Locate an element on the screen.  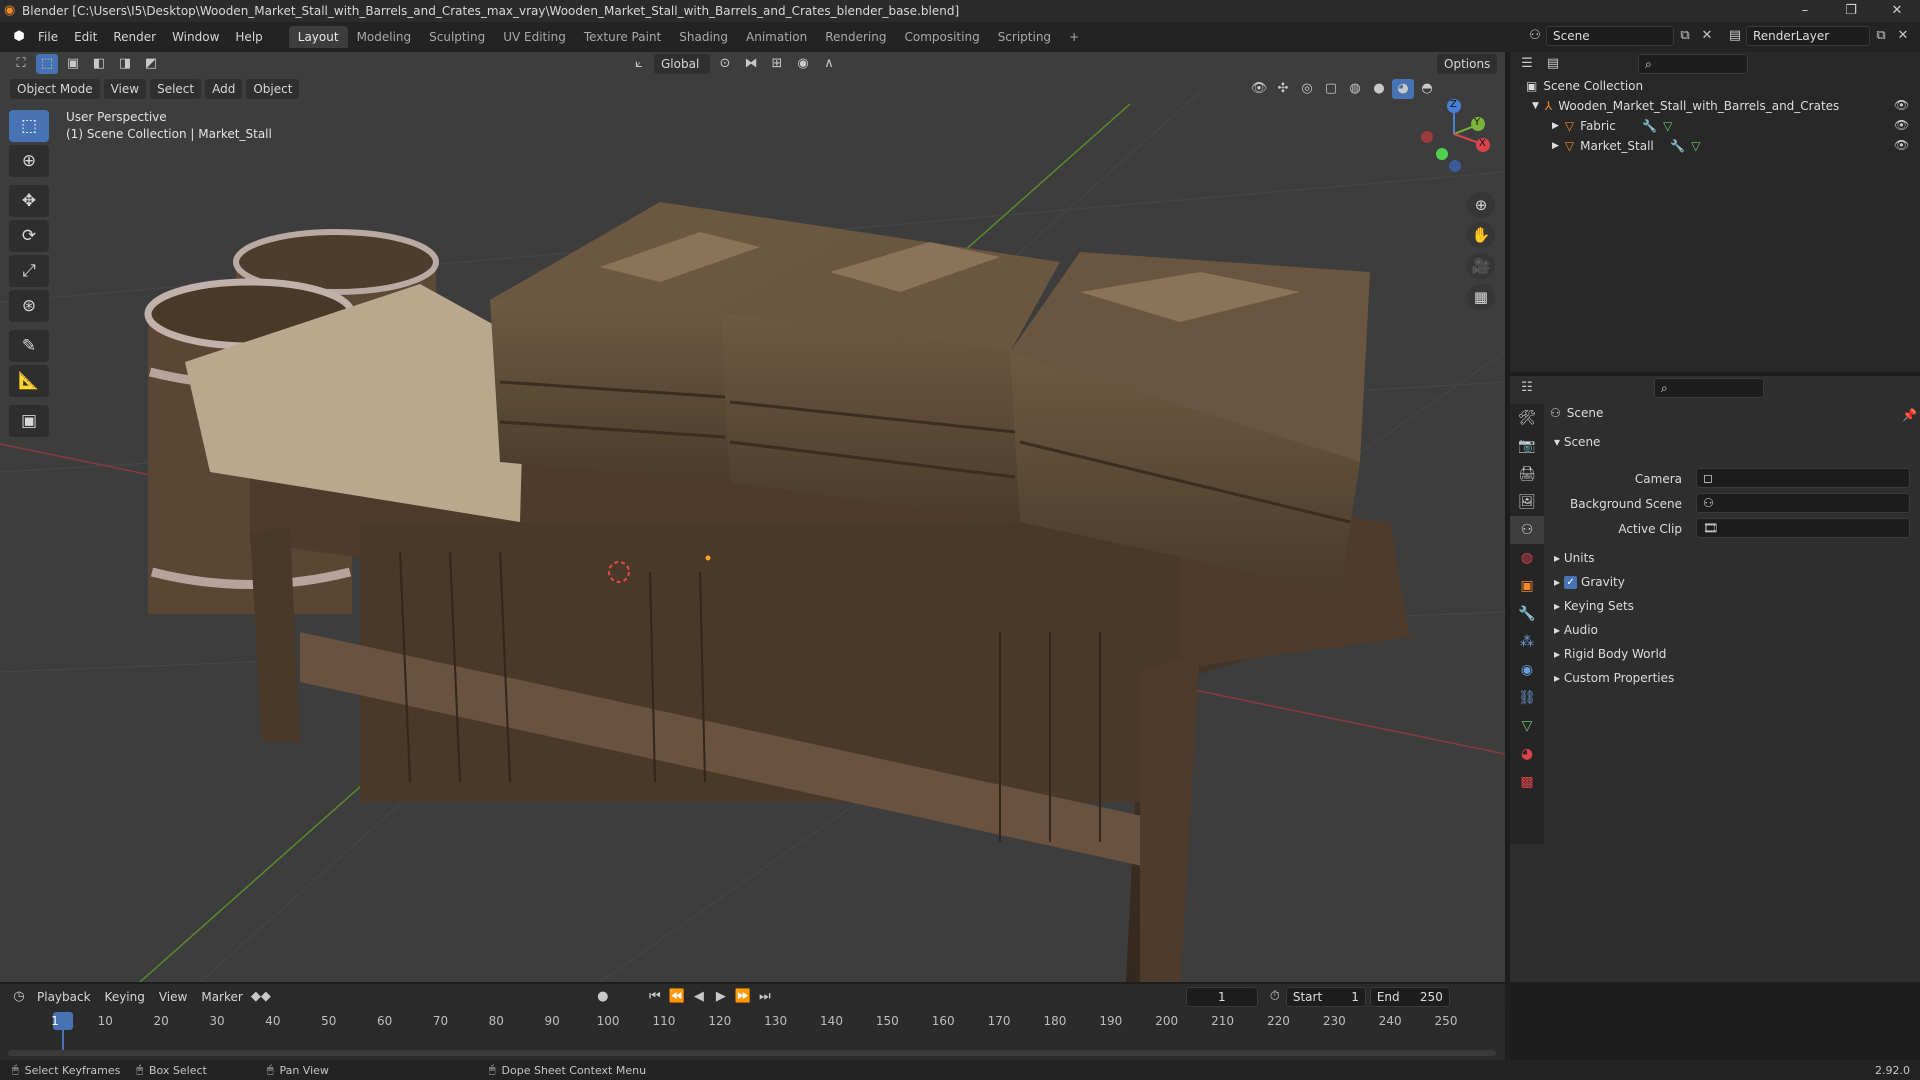
scene-field: Scene is located at coordinates (1610, 36).